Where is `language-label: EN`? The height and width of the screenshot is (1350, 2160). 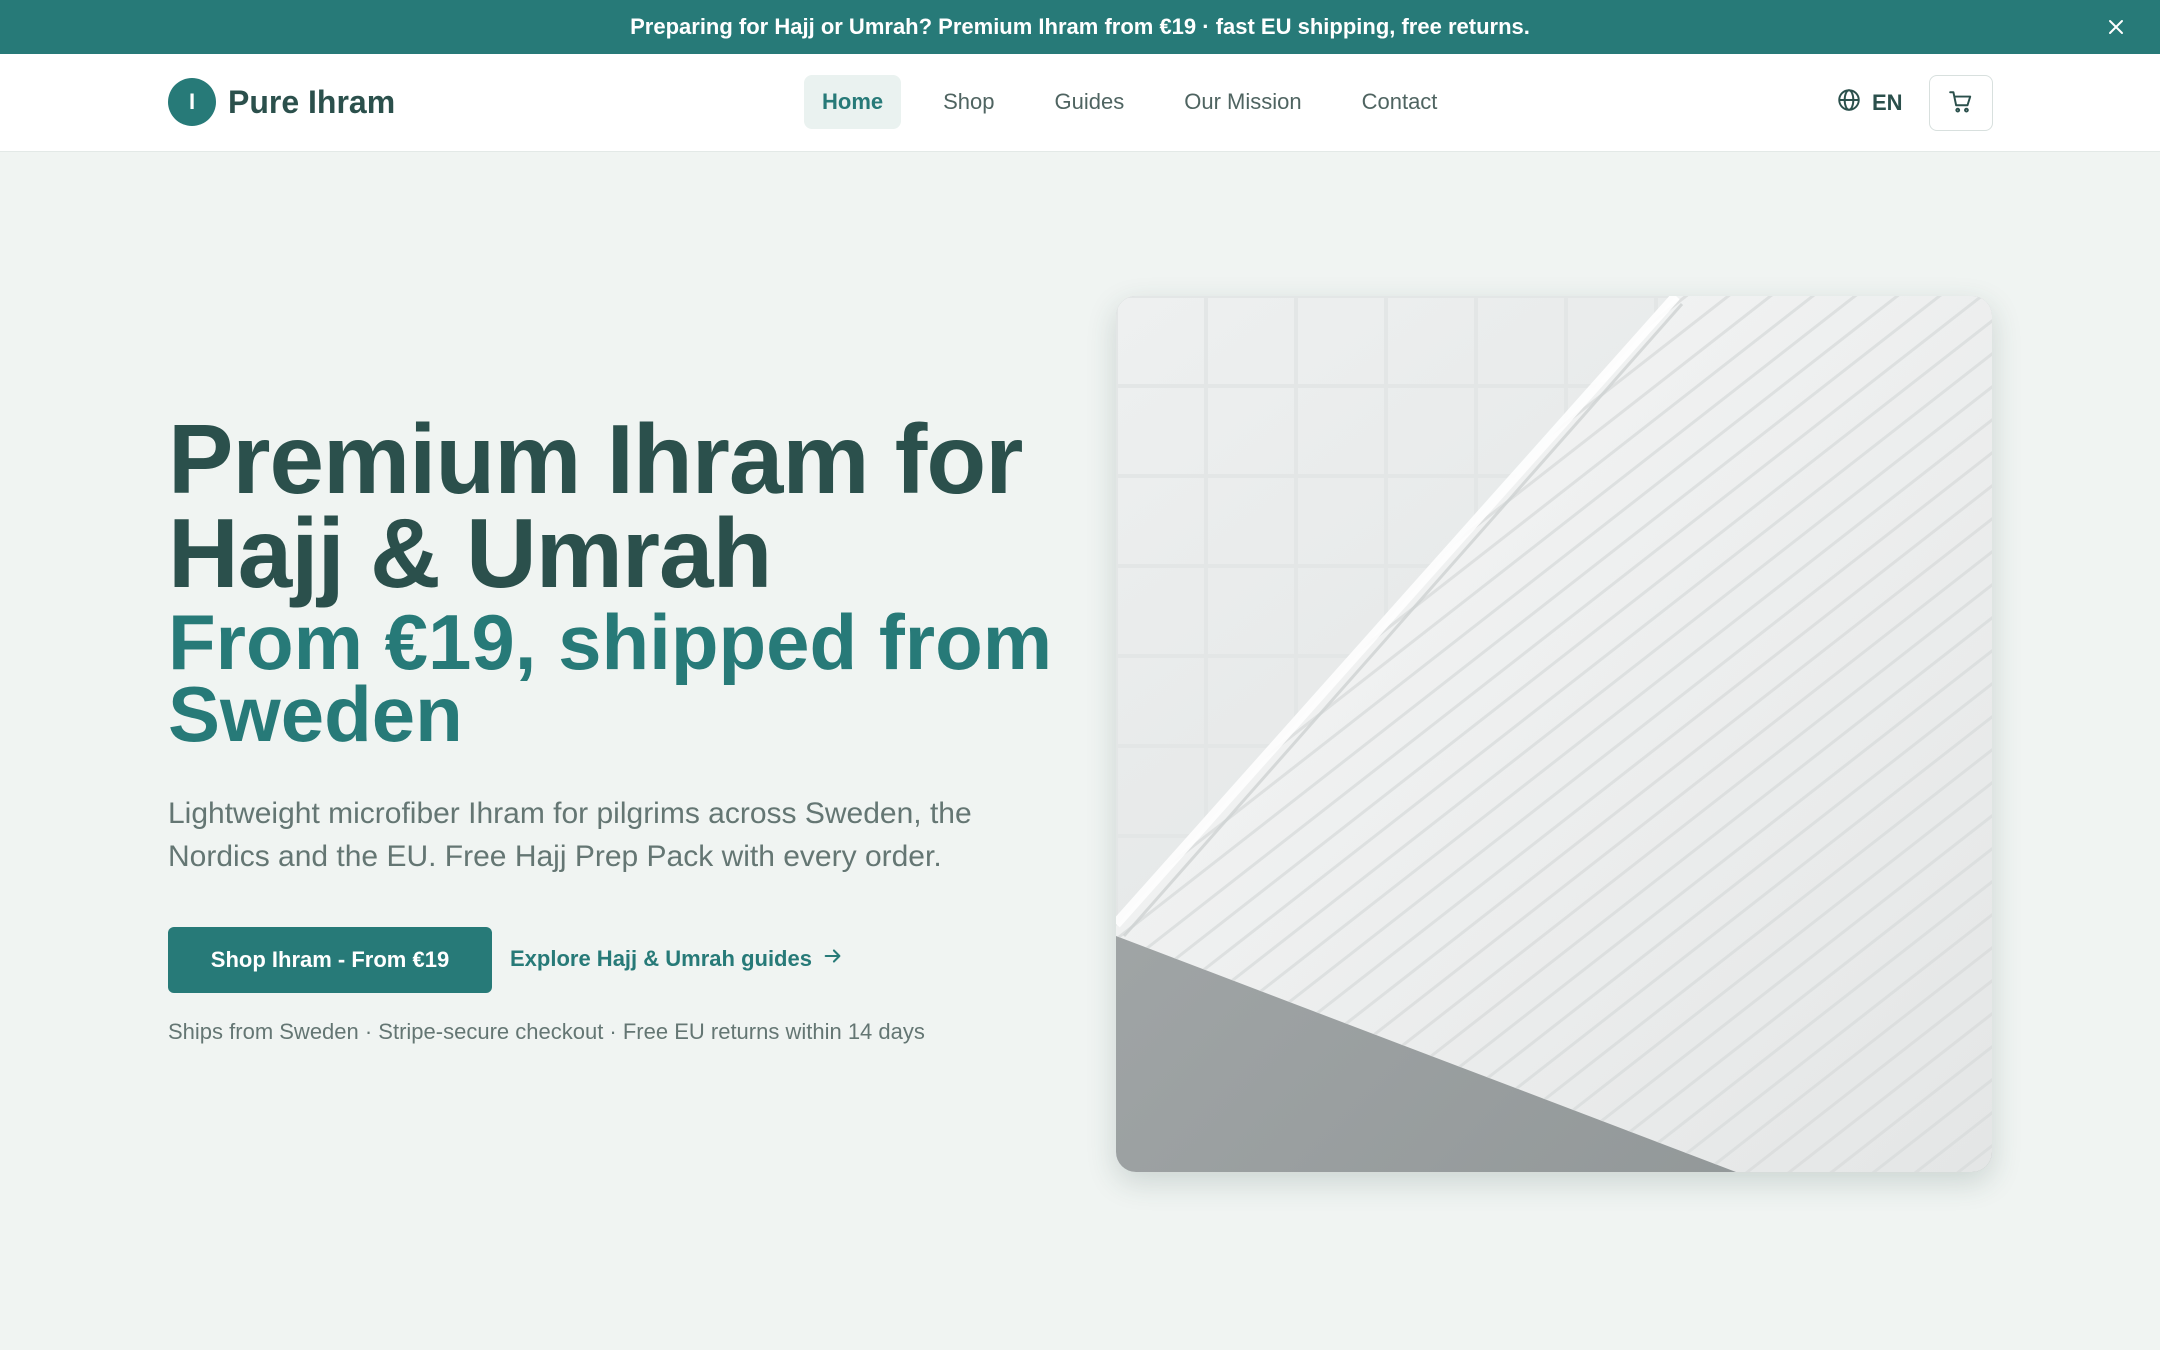
language-label: EN is located at coordinates (1887, 102).